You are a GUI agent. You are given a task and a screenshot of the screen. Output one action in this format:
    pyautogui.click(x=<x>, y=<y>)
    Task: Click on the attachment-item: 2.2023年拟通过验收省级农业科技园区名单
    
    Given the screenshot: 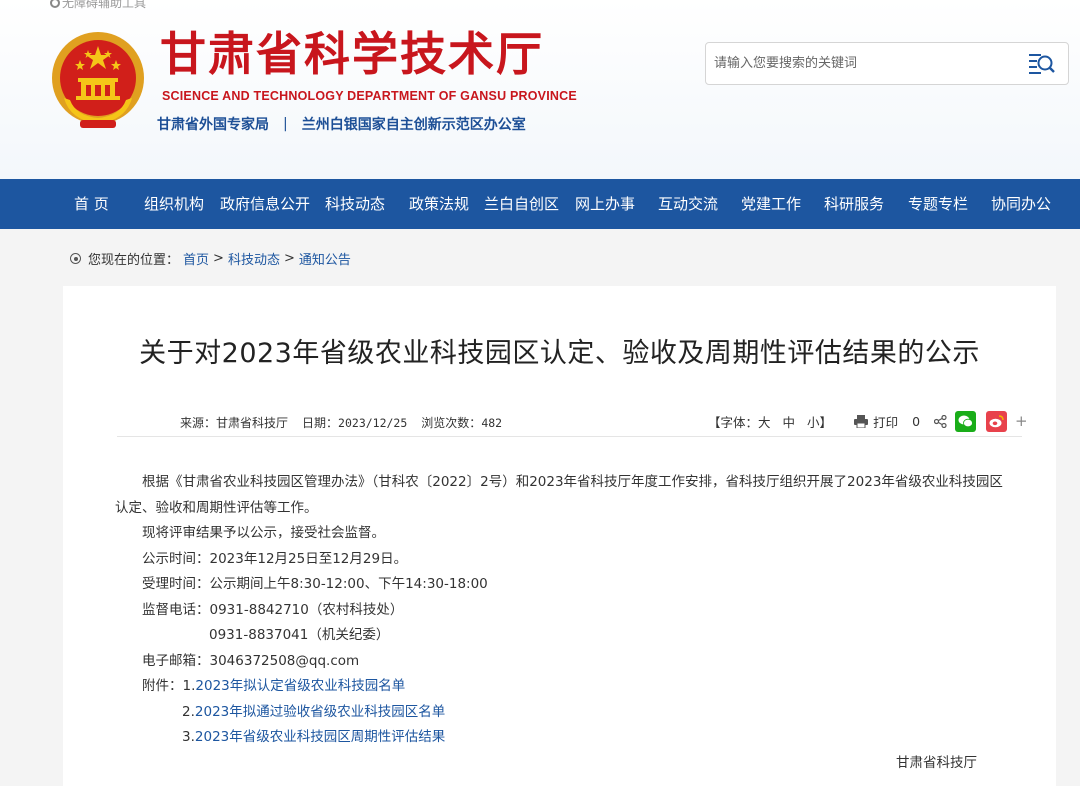 What is the action you would take?
    pyautogui.click(x=314, y=711)
    